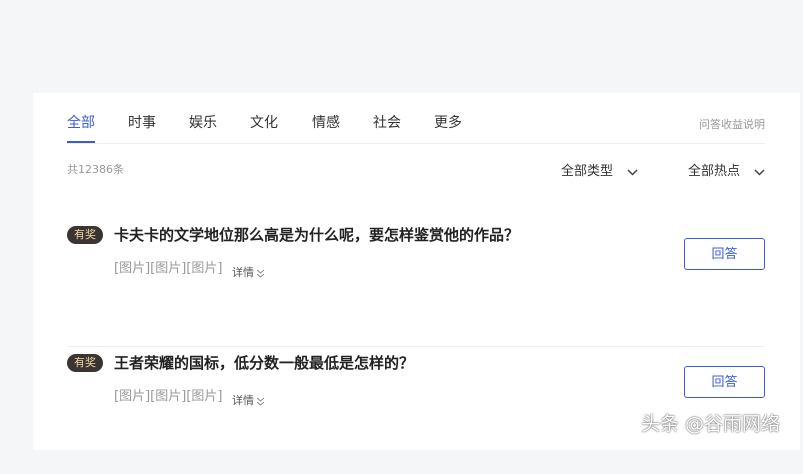 The height and width of the screenshot is (474, 803). What do you see at coordinates (81, 128) in the screenshot?
I see `tab-all: 全部` at bounding box center [81, 128].